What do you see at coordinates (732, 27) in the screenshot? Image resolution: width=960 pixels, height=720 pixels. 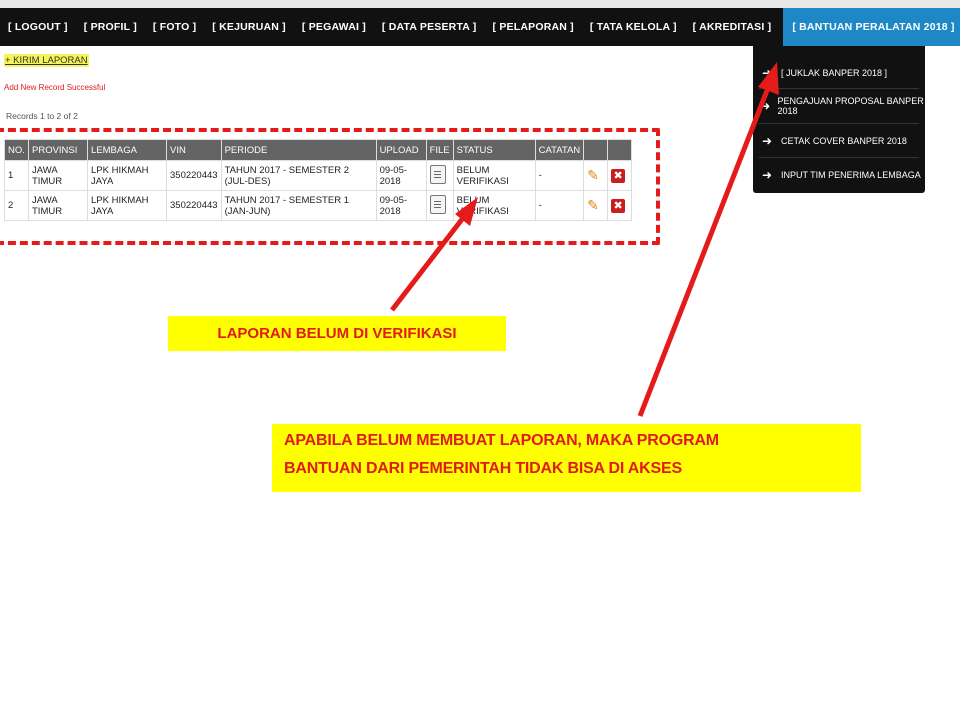 I see `nav-akreditasi: [ AKREDITASI ]` at bounding box center [732, 27].